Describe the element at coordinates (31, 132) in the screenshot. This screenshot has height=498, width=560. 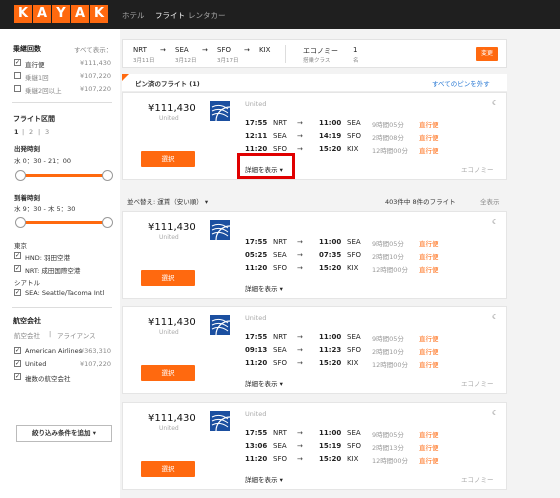
I see `leg-tab-2: 2` at that location.